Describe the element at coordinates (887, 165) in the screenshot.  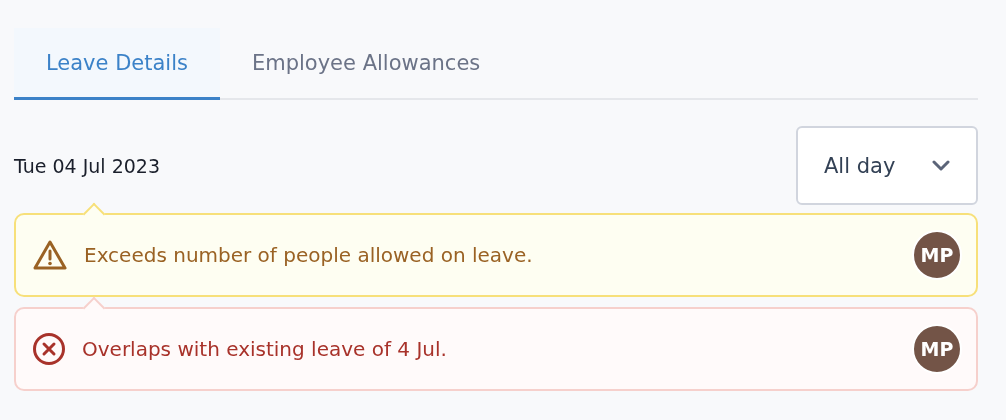
I see `duration-dropdown: All day` at that location.